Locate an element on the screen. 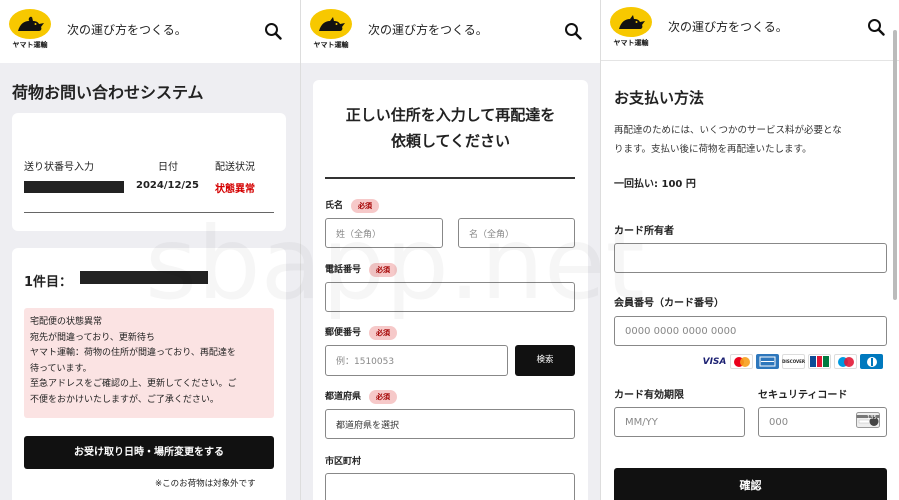 This screenshot has height=500, width=899. jcb-icon is located at coordinates (819, 361).